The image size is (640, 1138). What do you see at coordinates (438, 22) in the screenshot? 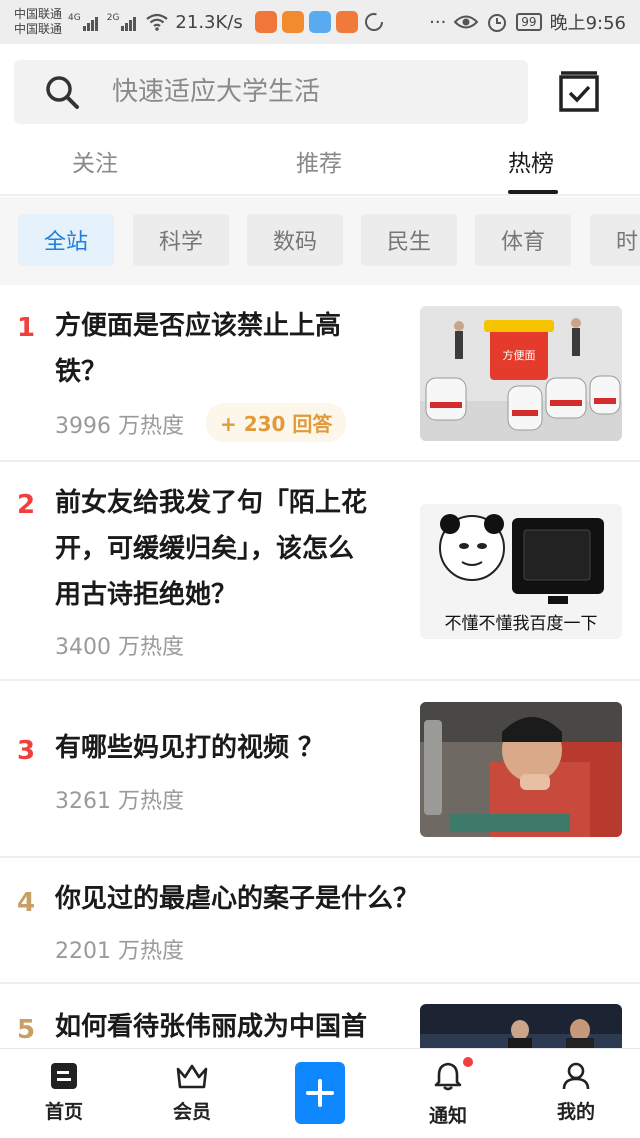
I see `more-dots: ···` at bounding box center [438, 22].